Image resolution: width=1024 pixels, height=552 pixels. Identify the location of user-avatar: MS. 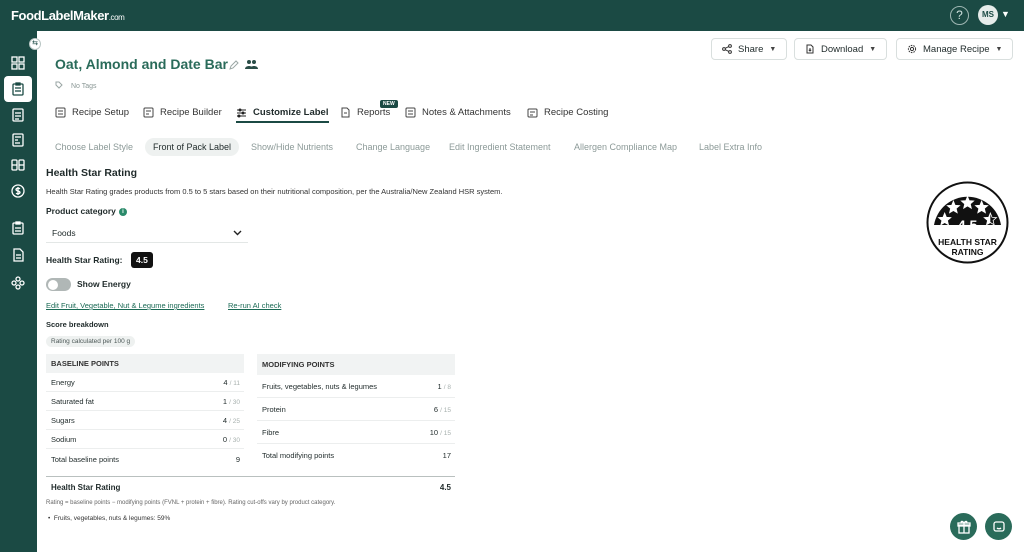
(988, 15).